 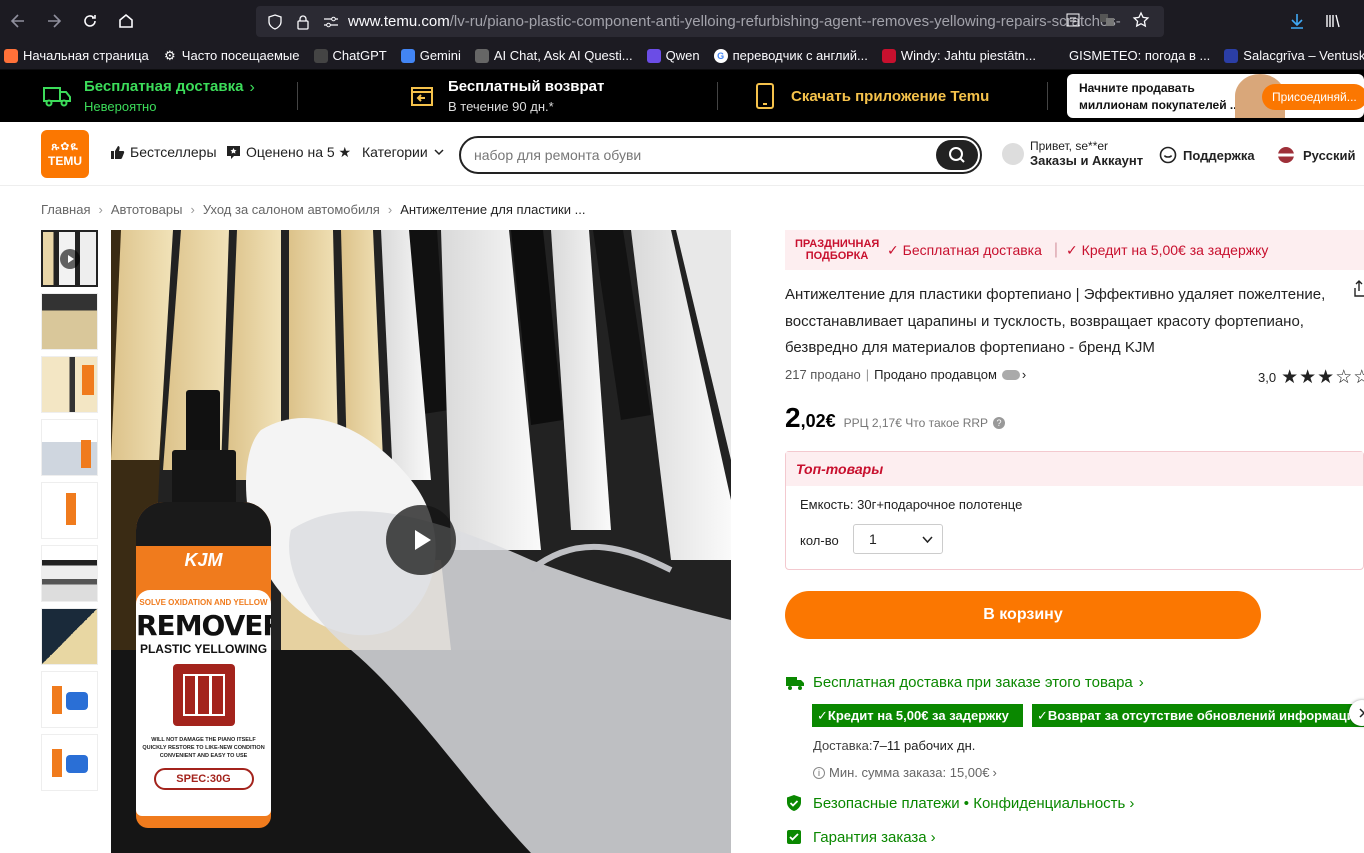 What do you see at coordinates (1141, 20) in the screenshot?
I see `bookmark-star-icon` at bounding box center [1141, 20].